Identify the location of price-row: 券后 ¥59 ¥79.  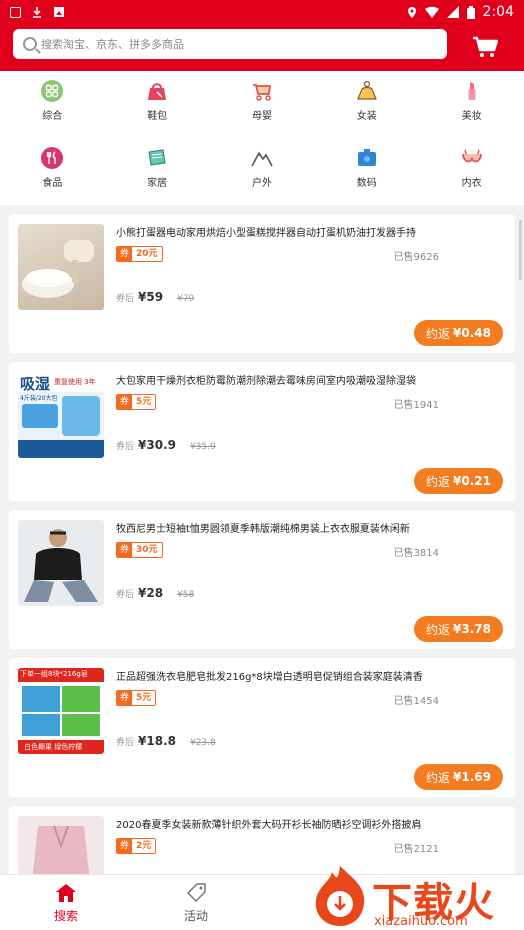
(155, 297).